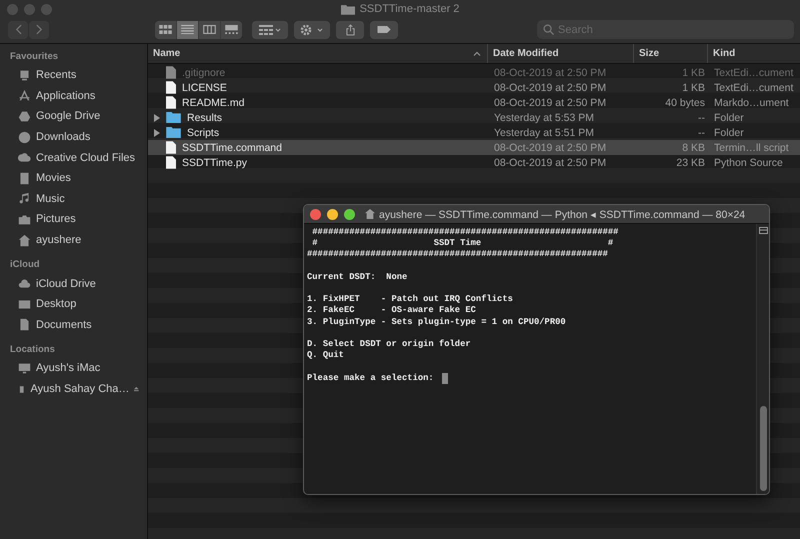 Image resolution: width=800 pixels, height=539 pixels. I want to click on file-row: SSDTTime.command 08-Oct-2019 at 2:50 PM 8 KB Termin…ll script, so click(474, 147).